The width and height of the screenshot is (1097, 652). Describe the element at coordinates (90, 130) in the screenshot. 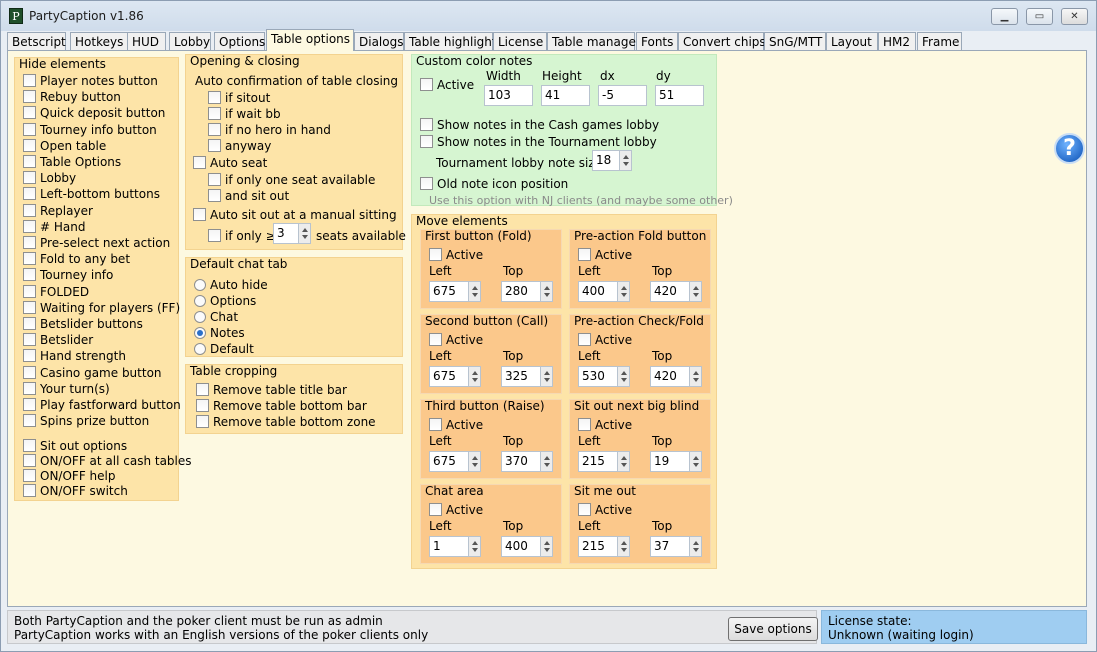

I see `hide-item-checkbox: Tourney info button` at that location.